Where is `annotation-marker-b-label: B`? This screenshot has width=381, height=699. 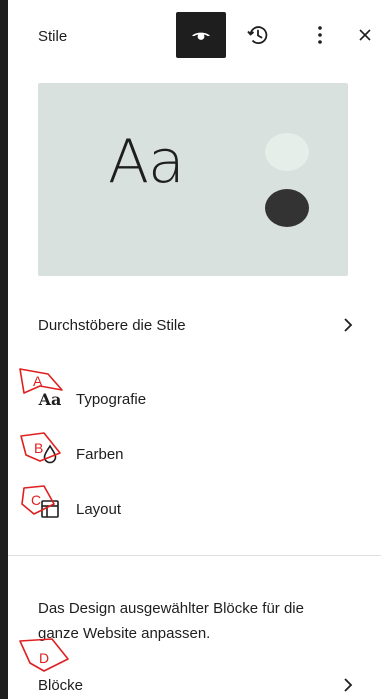
annotation-marker-b-label: B is located at coordinates (38, 448).